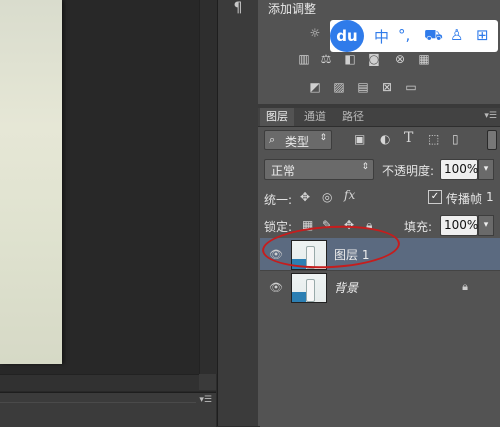  I want to click on fill-input: 100%, so click(459, 225).